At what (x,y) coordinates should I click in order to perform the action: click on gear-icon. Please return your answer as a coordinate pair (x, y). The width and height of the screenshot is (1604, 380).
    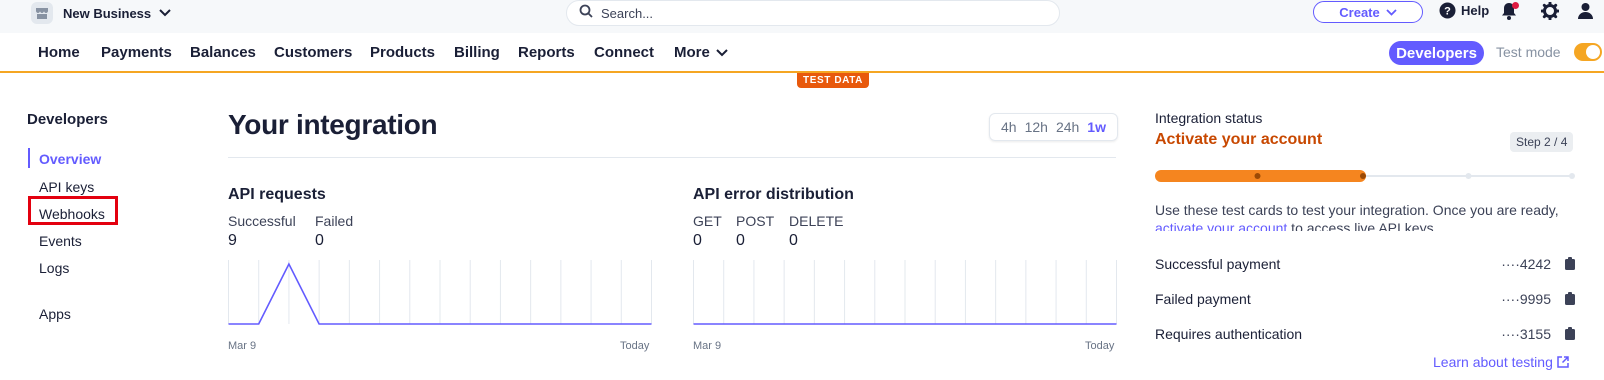
    Looking at the image, I should click on (1550, 11).